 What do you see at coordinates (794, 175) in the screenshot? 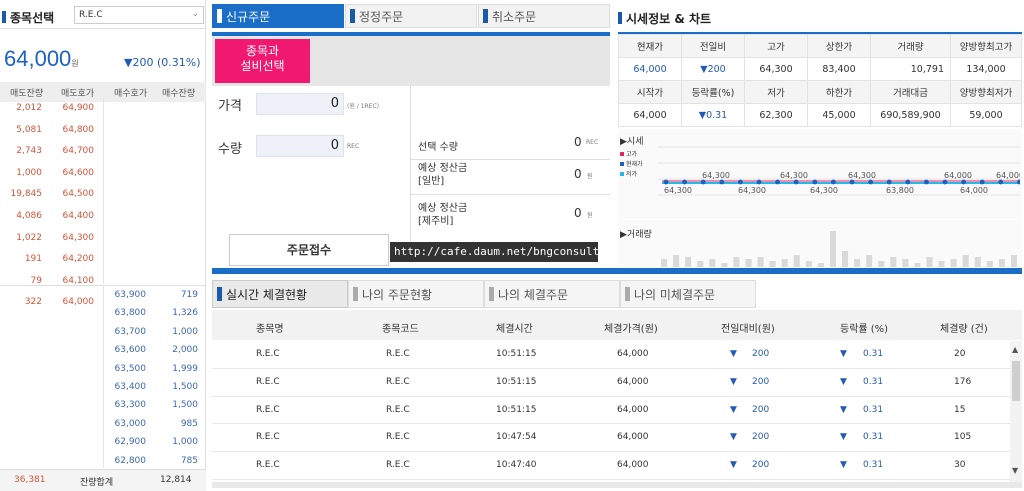
I see `chart-label-top-2: 64,300` at bounding box center [794, 175].